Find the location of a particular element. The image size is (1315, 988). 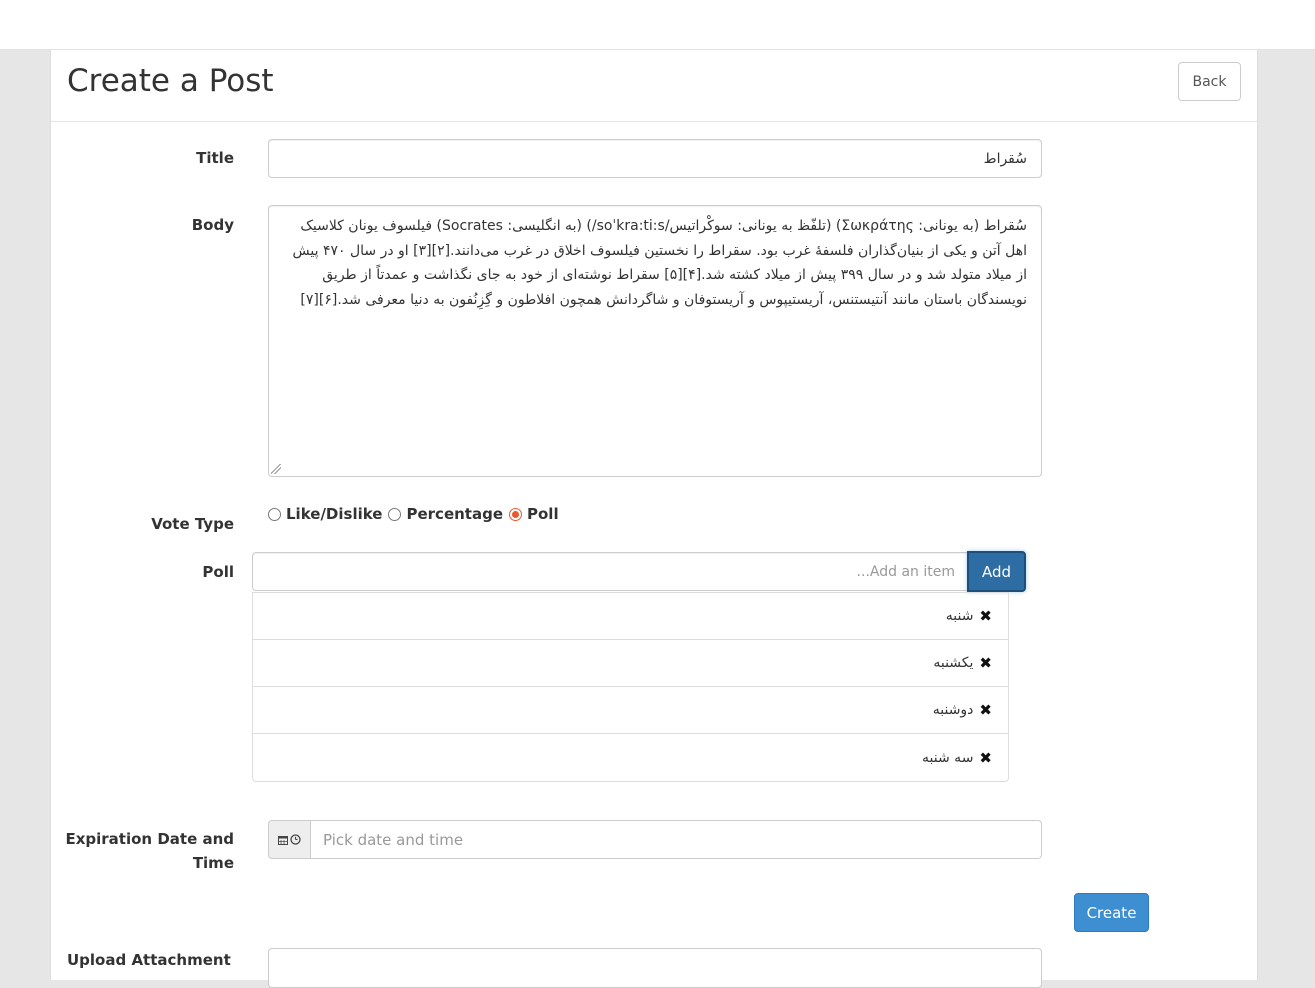

create-button: Create is located at coordinates (1111, 912).